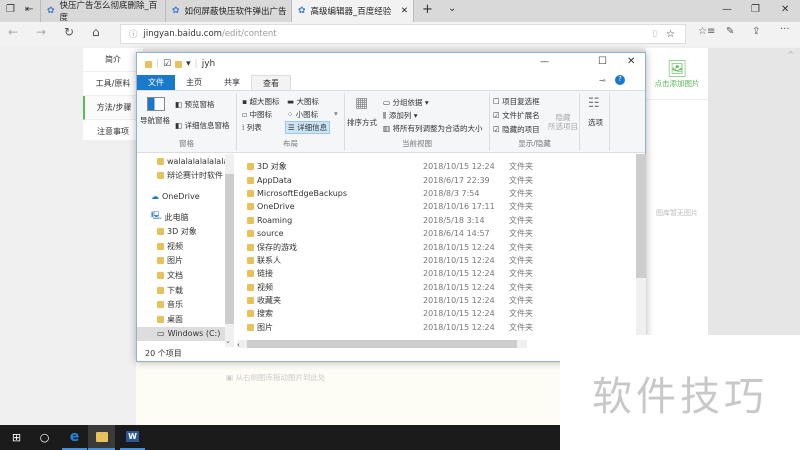  I want to click on nav-item-steps: 方法/步骤, so click(113, 108).